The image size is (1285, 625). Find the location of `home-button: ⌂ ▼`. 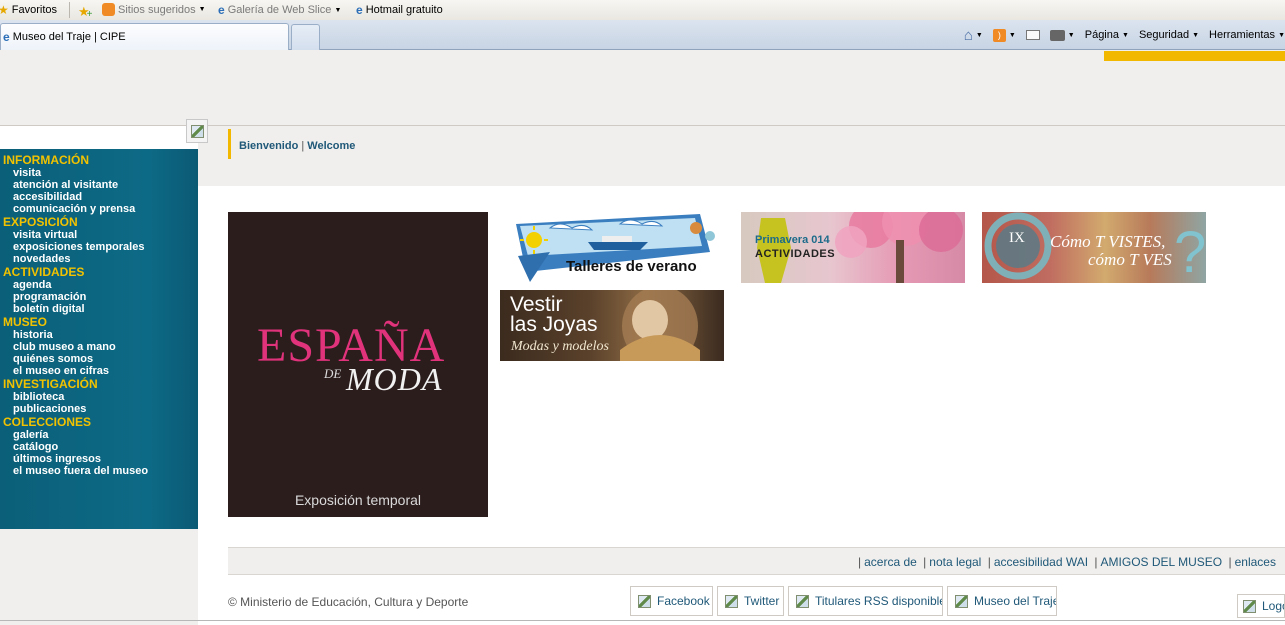

home-button: ⌂ ▼ is located at coordinates (973, 35).